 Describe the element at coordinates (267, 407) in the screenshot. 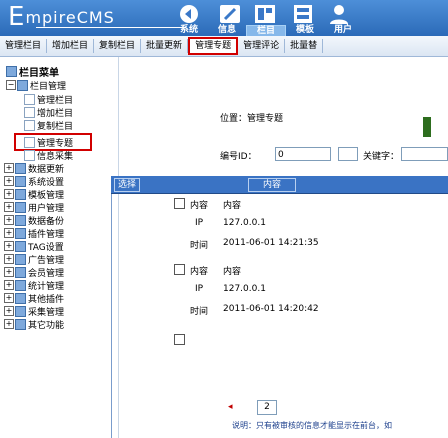

I see `page-number-box: 2` at that location.